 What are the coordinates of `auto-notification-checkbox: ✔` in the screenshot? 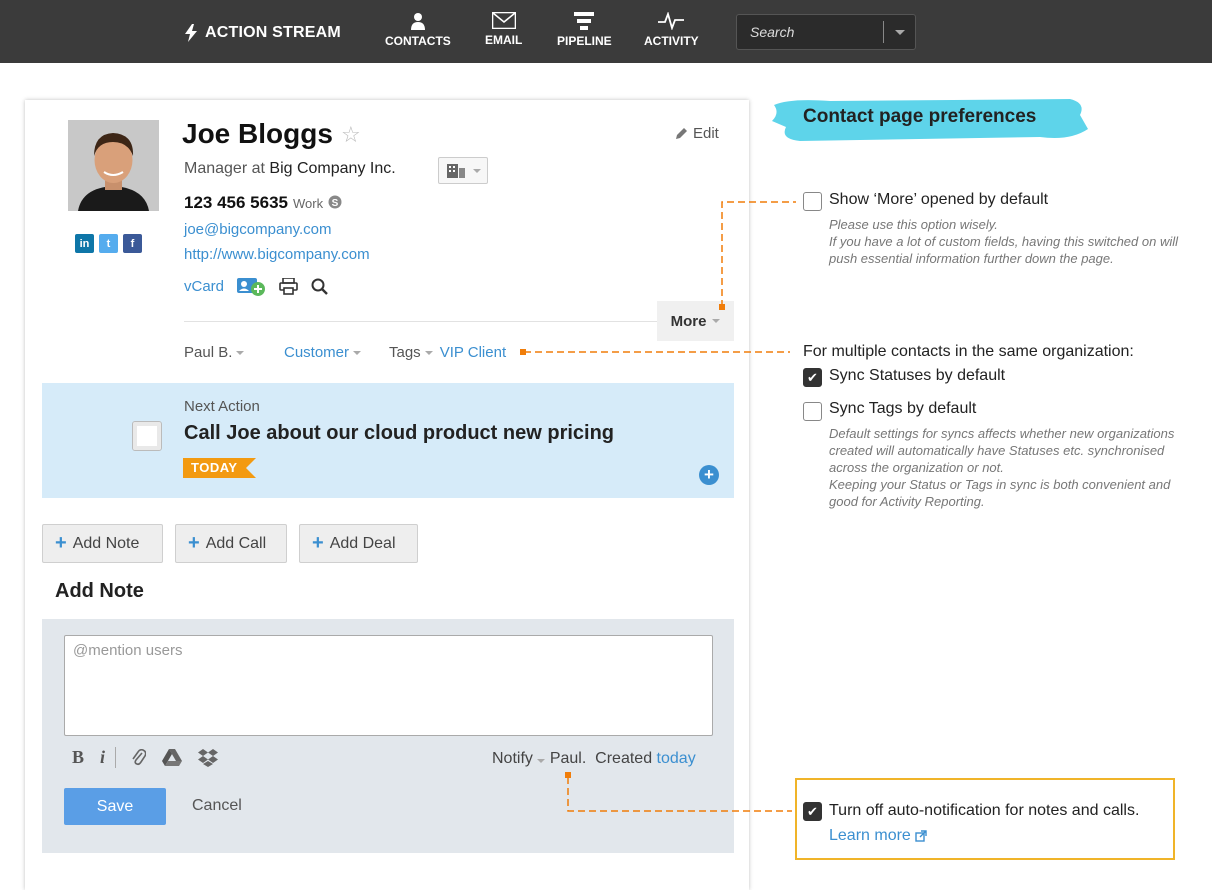 It's located at (812, 811).